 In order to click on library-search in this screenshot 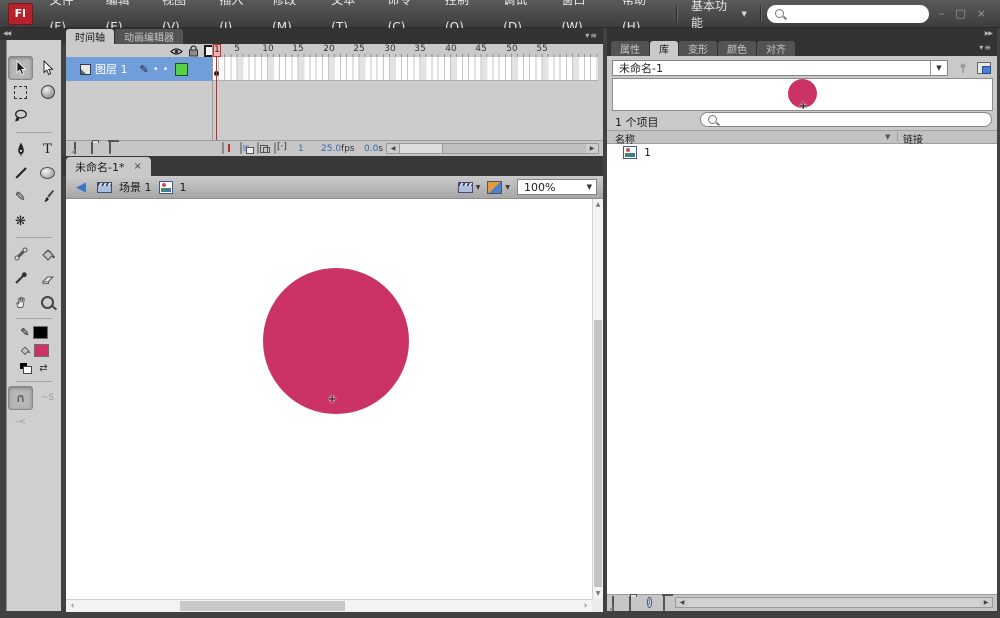, I will do `click(846, 119)`.